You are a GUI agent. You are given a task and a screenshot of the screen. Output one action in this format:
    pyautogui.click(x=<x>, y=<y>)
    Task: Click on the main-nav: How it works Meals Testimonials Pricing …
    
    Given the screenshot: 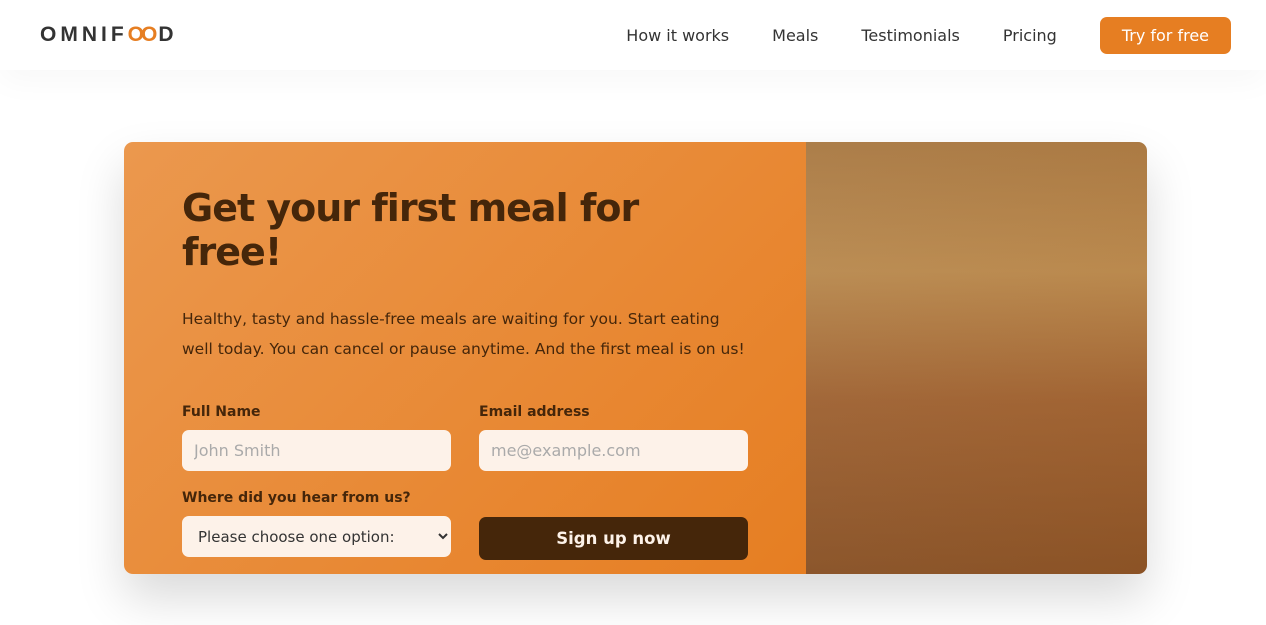 What is the action you would take?
    pyautogui.click(x=907, y=35)
    